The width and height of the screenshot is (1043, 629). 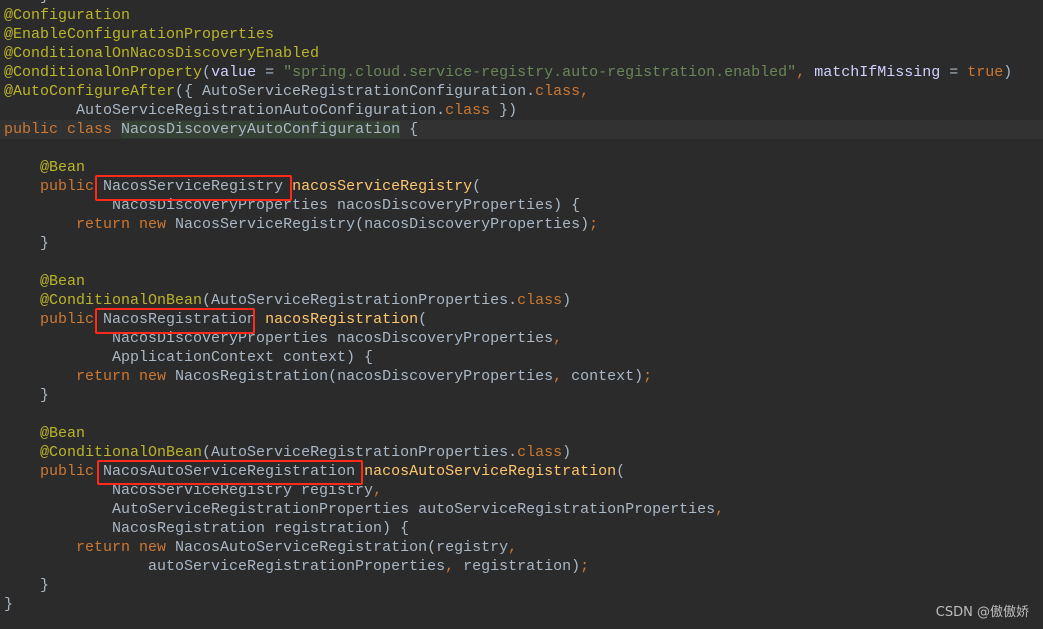 I want to click on highlight-box-nacos-auto-service-registration, so click(x=230, y=472).